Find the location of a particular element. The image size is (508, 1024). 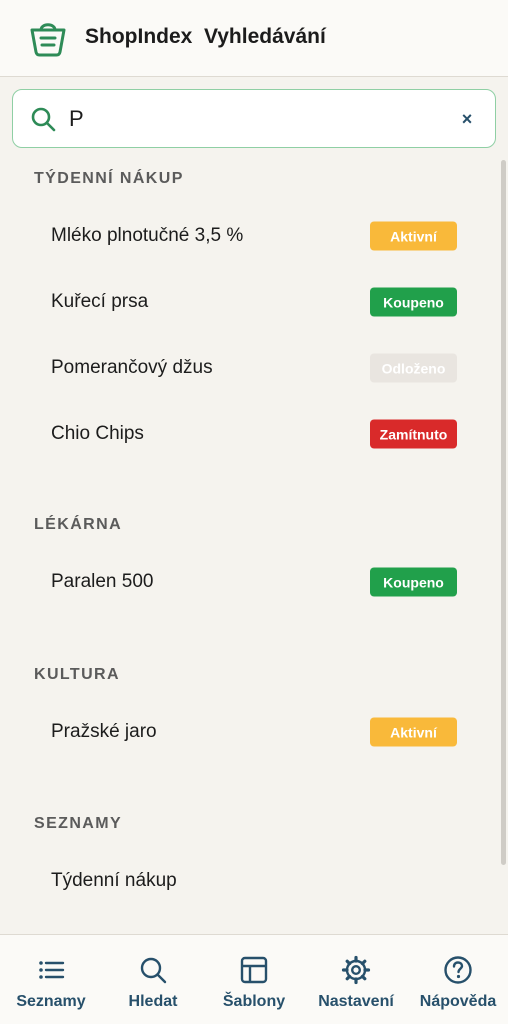

search-input is located at coordinates (259, 119).